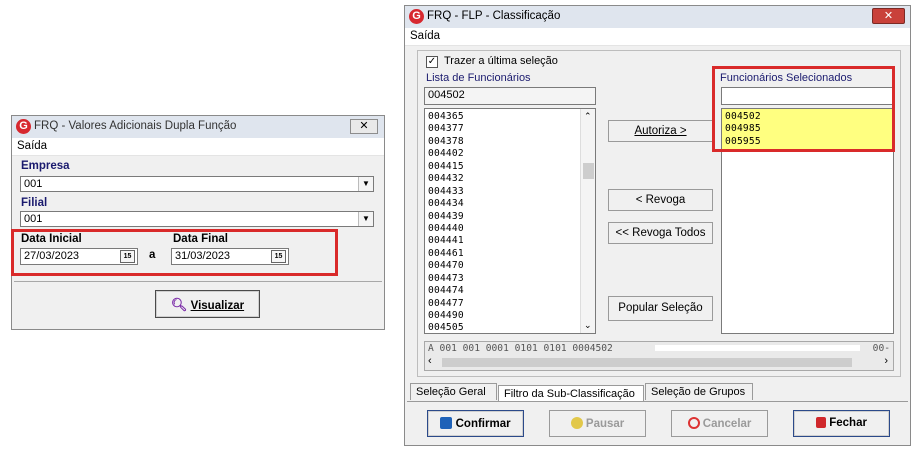  What do you see at coordinates (848, 423) in the screenshot?
I see `fechar-label: Fechar` at bounding box center [848, 423].